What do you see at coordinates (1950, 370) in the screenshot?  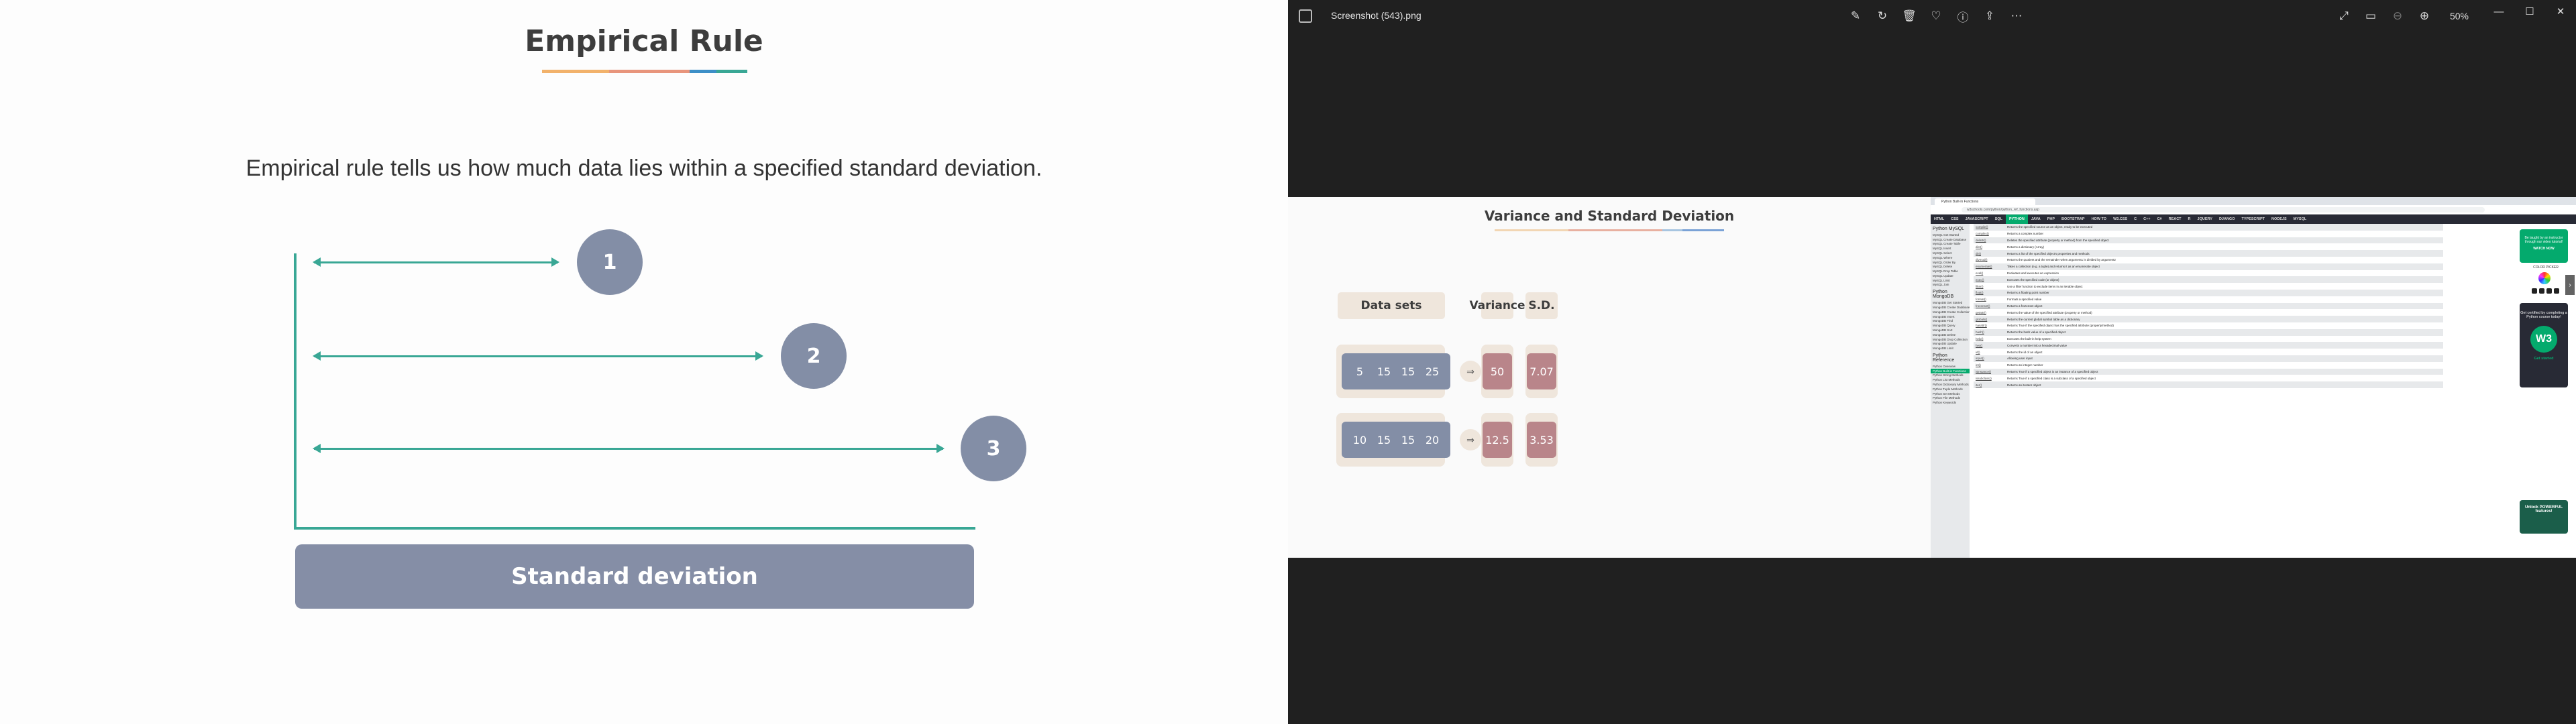 I see `sidebar-item: Python Built-in Functions` at bounding box center [1950, 370].